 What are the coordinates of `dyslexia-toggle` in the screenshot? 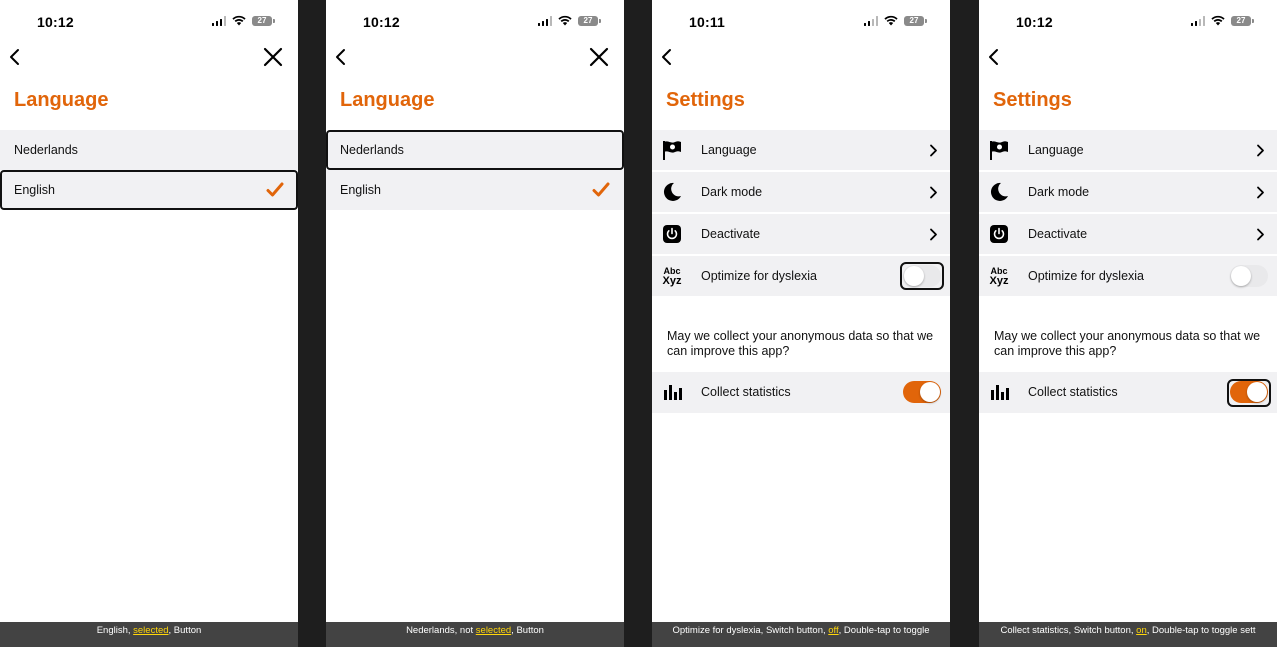 It's located at (1249, 276).